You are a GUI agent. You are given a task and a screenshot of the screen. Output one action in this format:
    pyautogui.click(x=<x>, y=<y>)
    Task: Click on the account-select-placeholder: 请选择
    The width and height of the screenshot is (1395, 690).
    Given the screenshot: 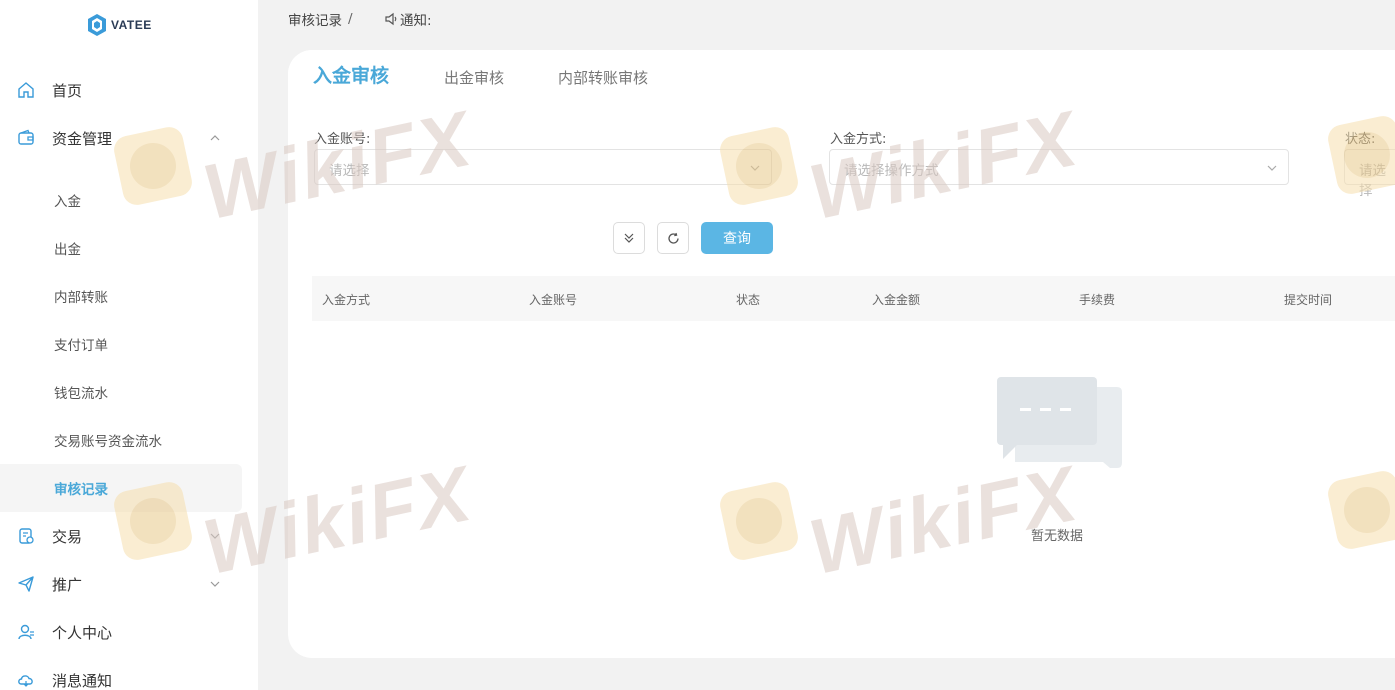 What is the action you would take?
    pyautogui.click(x=349, y=171)
    